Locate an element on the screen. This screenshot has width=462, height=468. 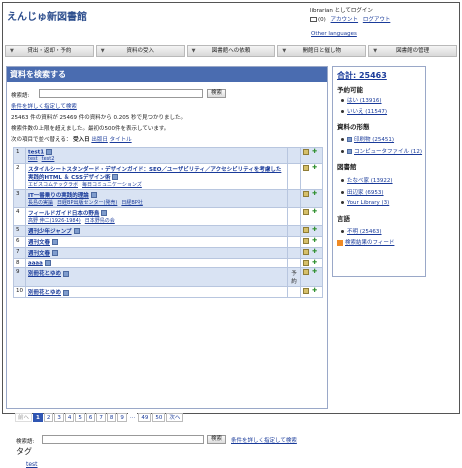
result-creator-link: 長島の実論 is located at coordinates (40, 203).